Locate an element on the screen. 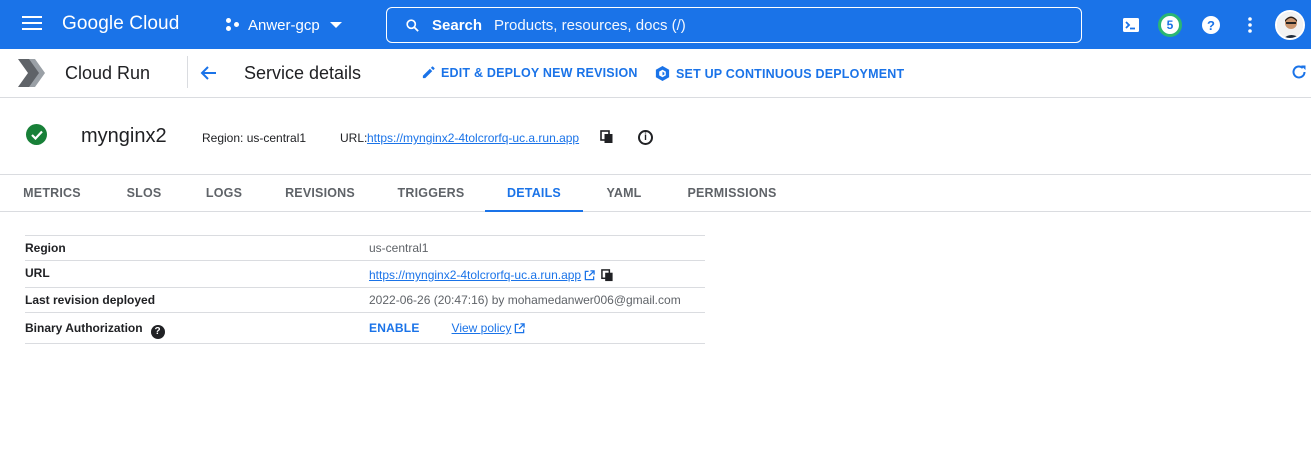  tab-yaml: YAML is located at coordinates (624, 193).